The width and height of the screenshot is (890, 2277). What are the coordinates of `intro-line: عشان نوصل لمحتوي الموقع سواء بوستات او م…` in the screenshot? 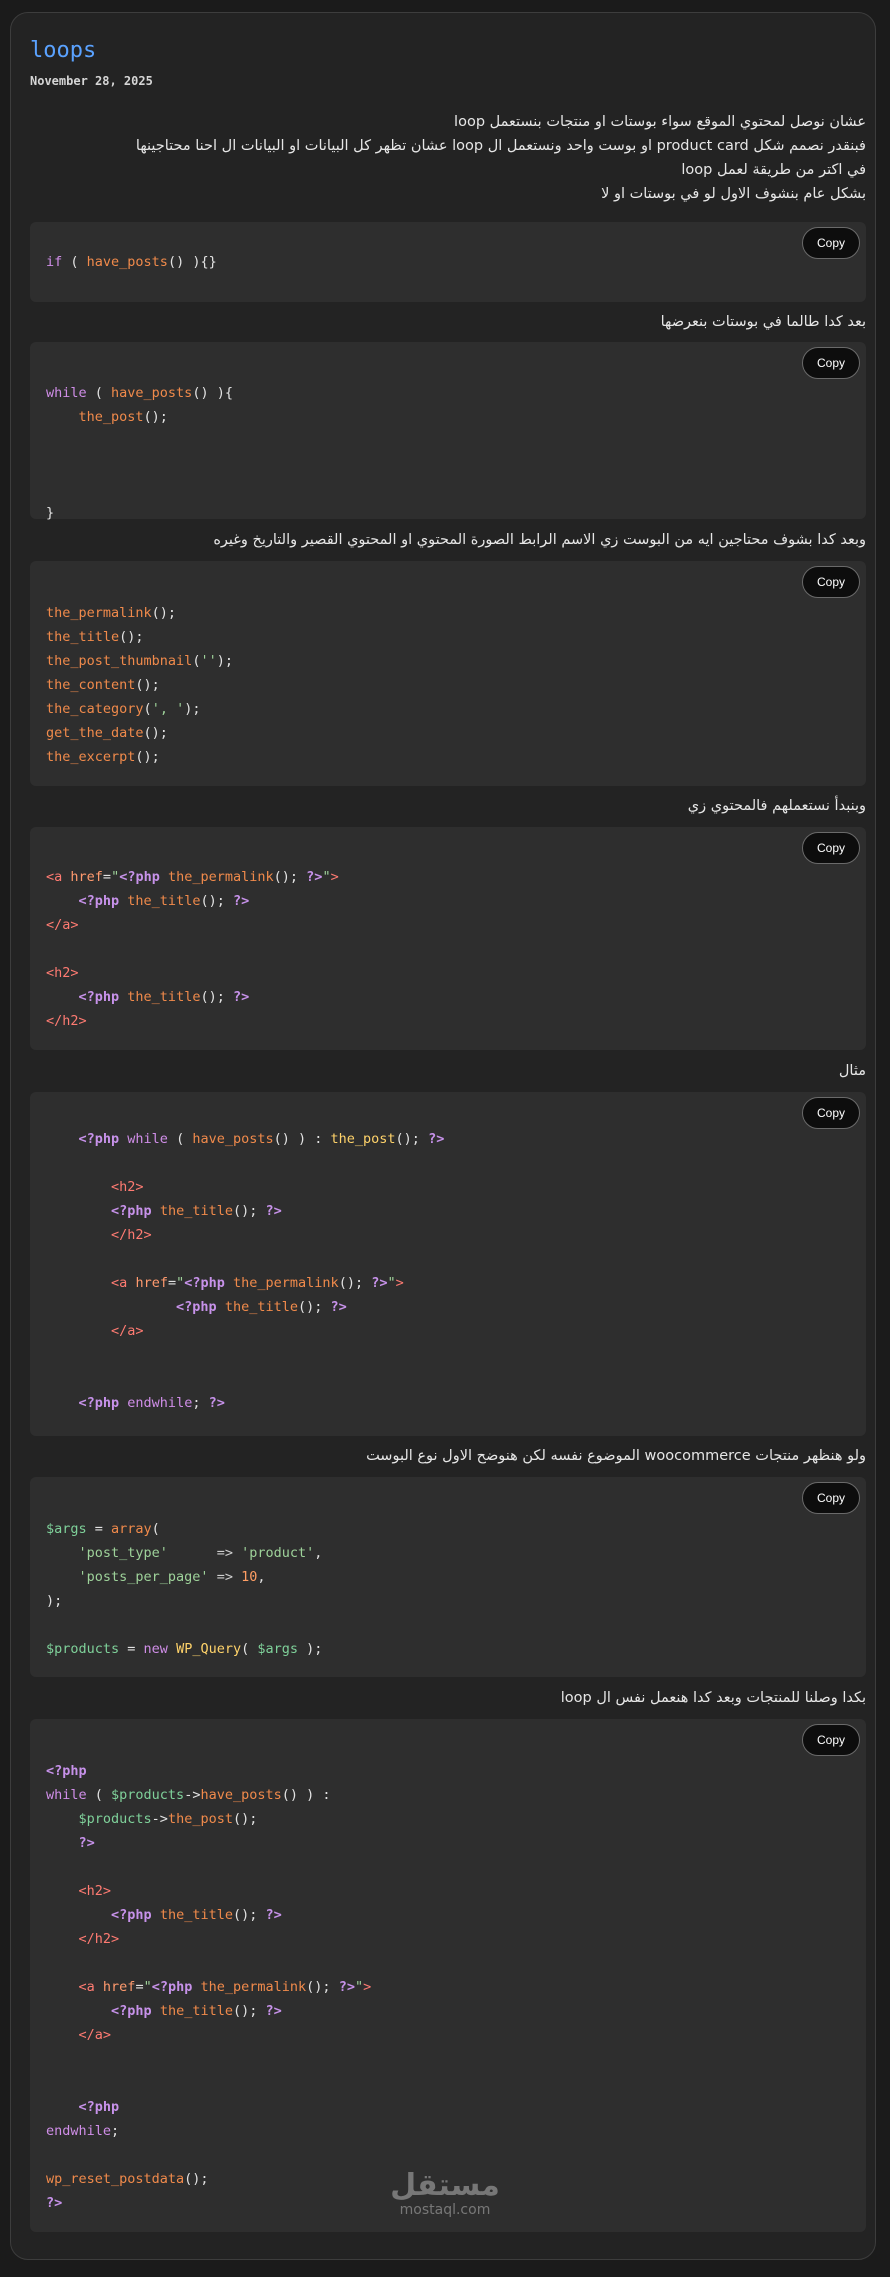 It's located at (660, 122).